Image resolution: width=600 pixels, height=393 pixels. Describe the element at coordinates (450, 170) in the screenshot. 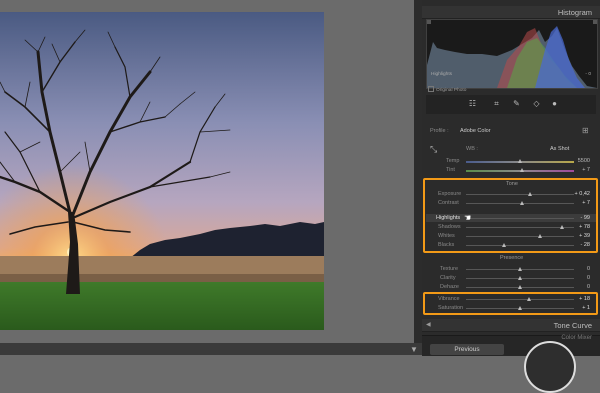

I see `tint-label: Tint` at that location.